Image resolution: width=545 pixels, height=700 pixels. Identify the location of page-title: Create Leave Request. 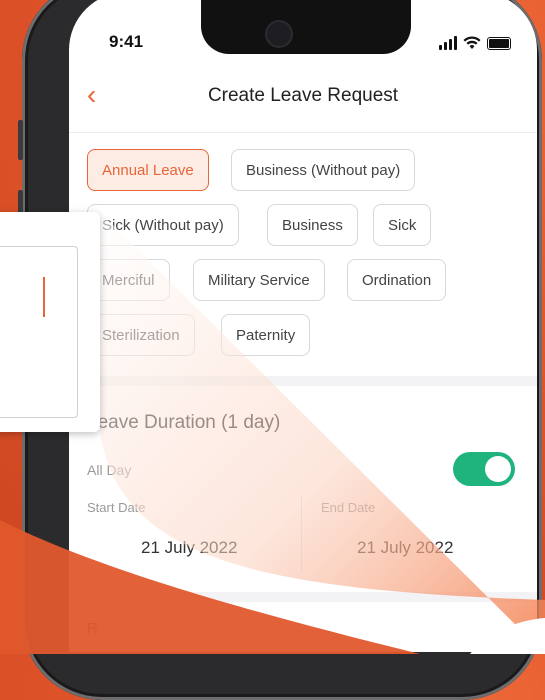
(303, 95).